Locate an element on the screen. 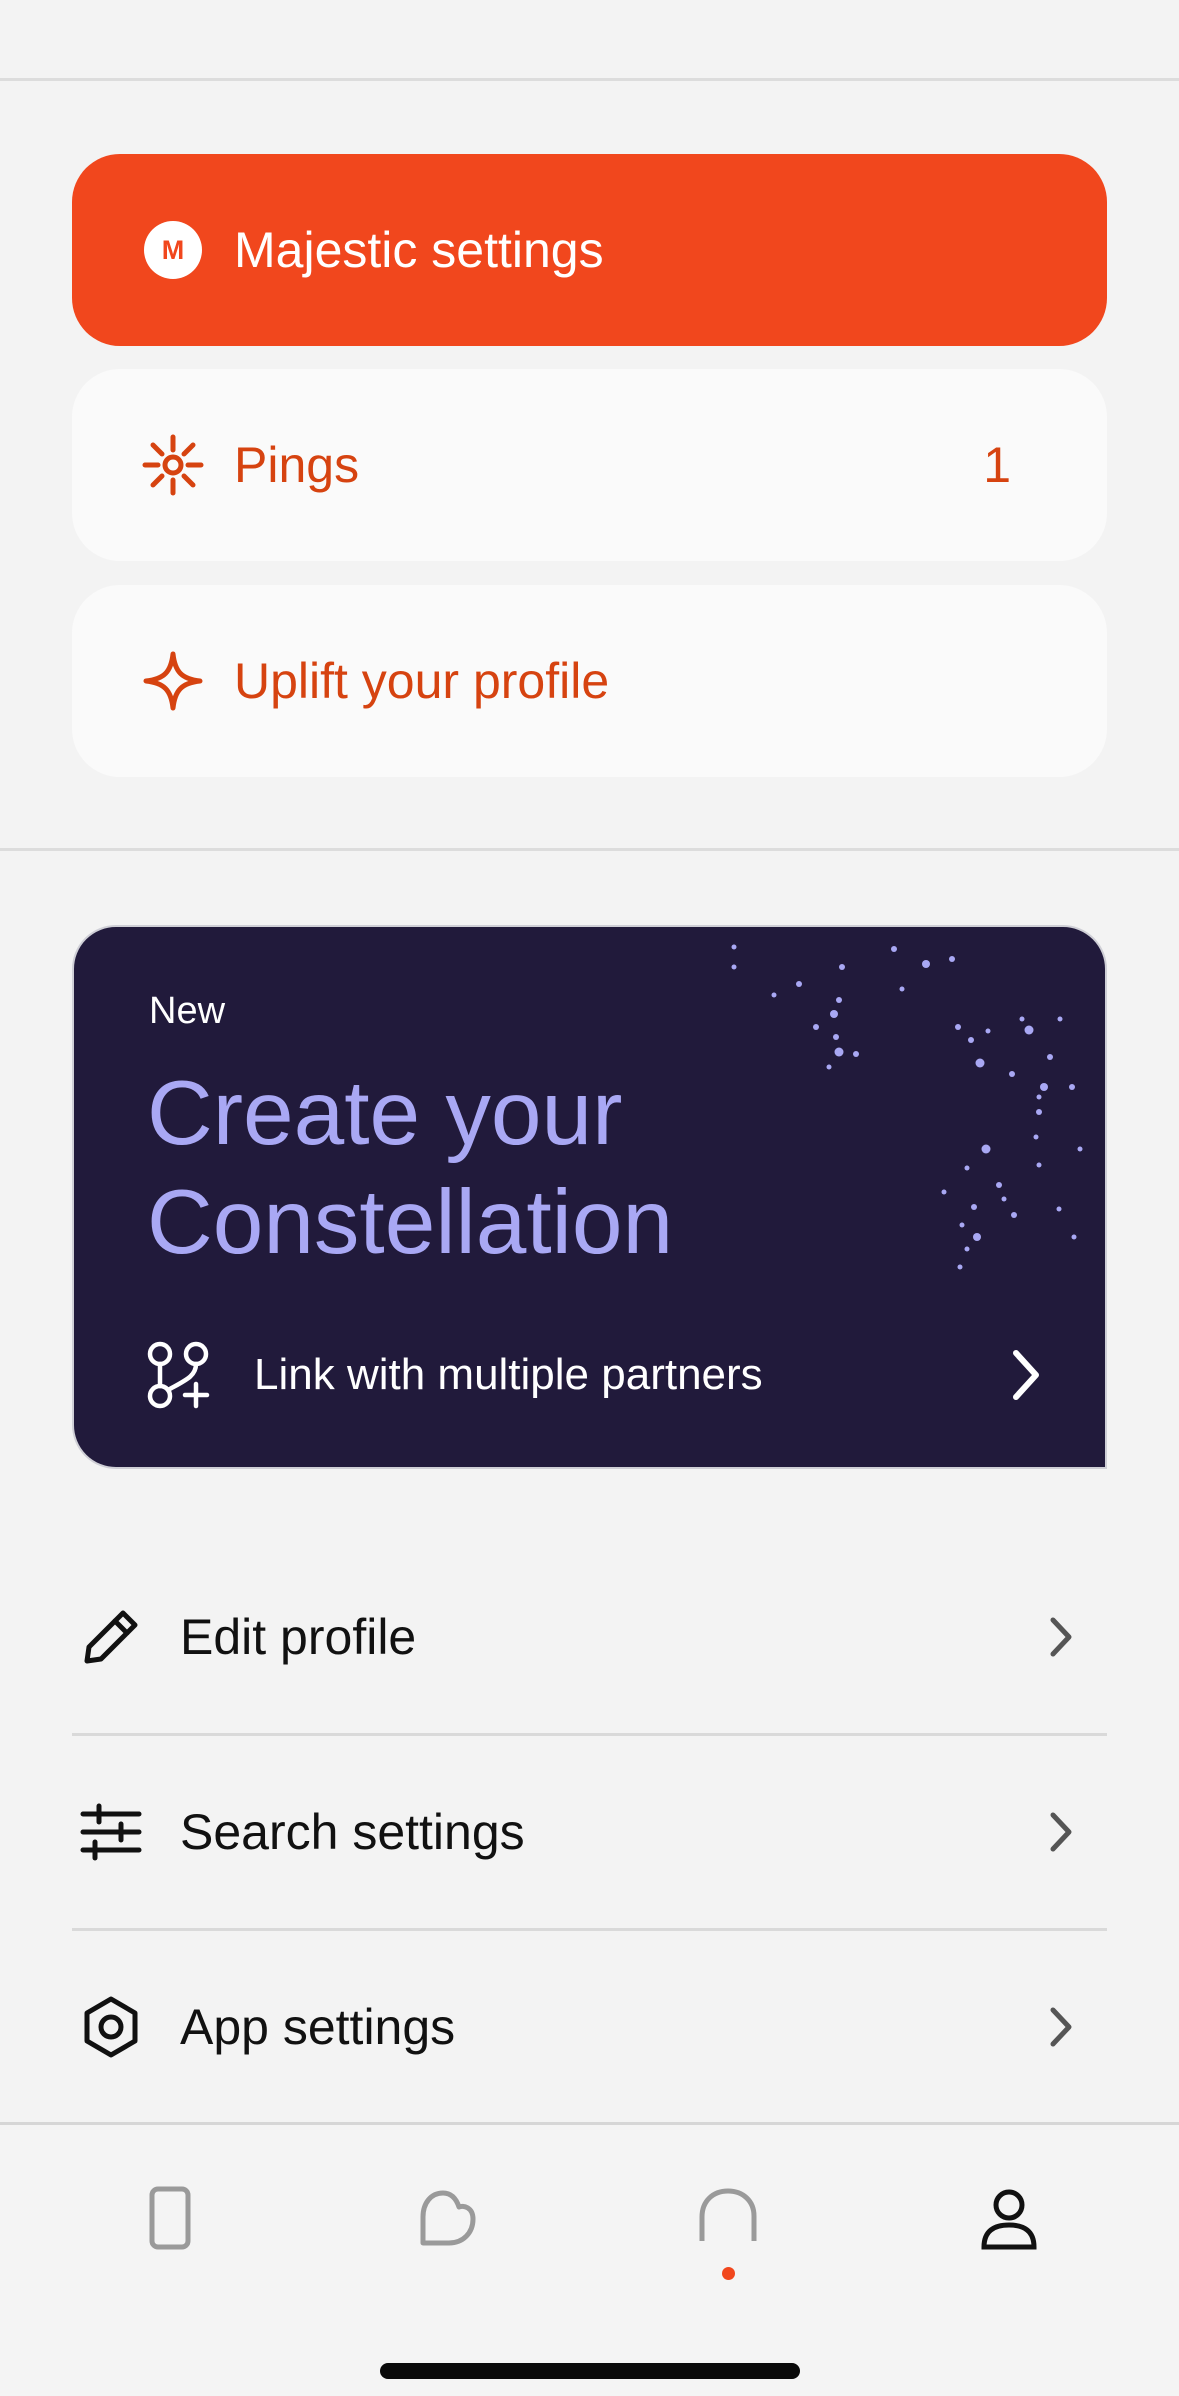 The image size is (1179, 2396). majestic-settings-button: M Majestic settings is located at coordinates (589, 250).